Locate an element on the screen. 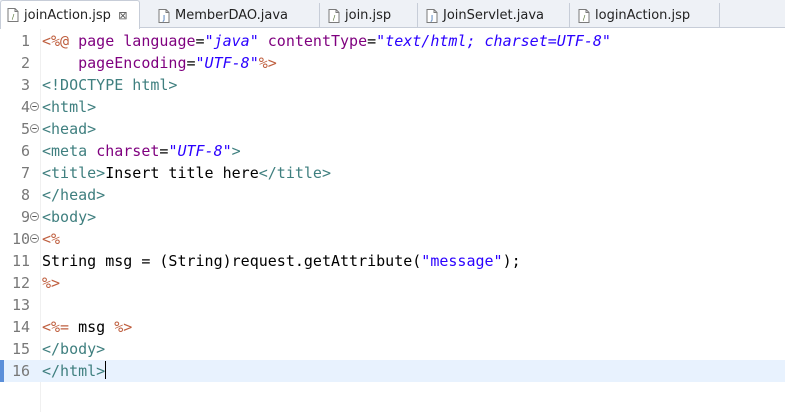 Image resolution: width=785 pixels, height=412 pixels. code-text: </head> is located at coordinates (73, 195).